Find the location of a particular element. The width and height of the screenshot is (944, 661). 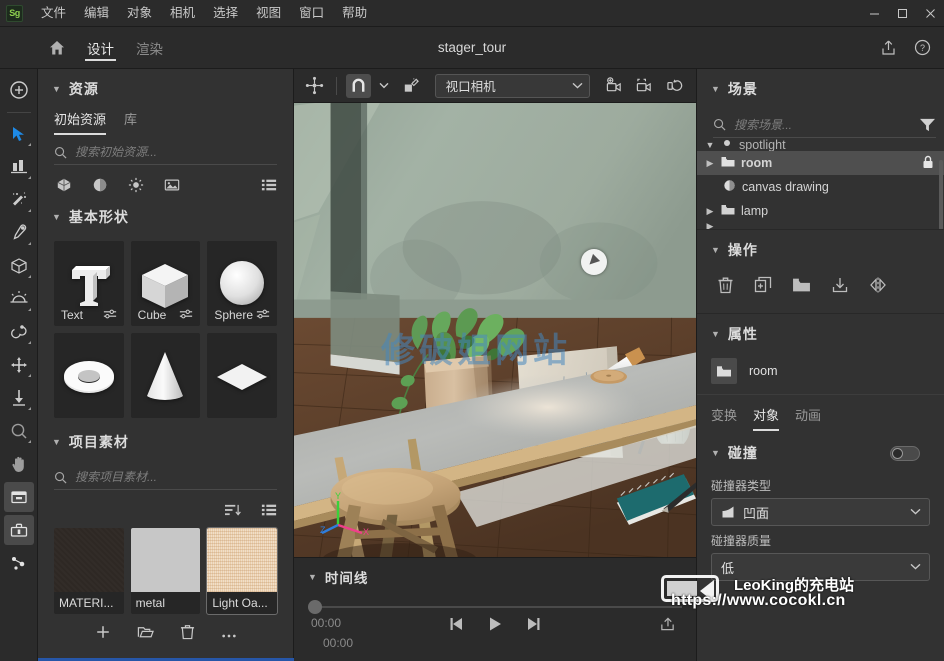

duplicate-icon is located at coordinates (763, 287).